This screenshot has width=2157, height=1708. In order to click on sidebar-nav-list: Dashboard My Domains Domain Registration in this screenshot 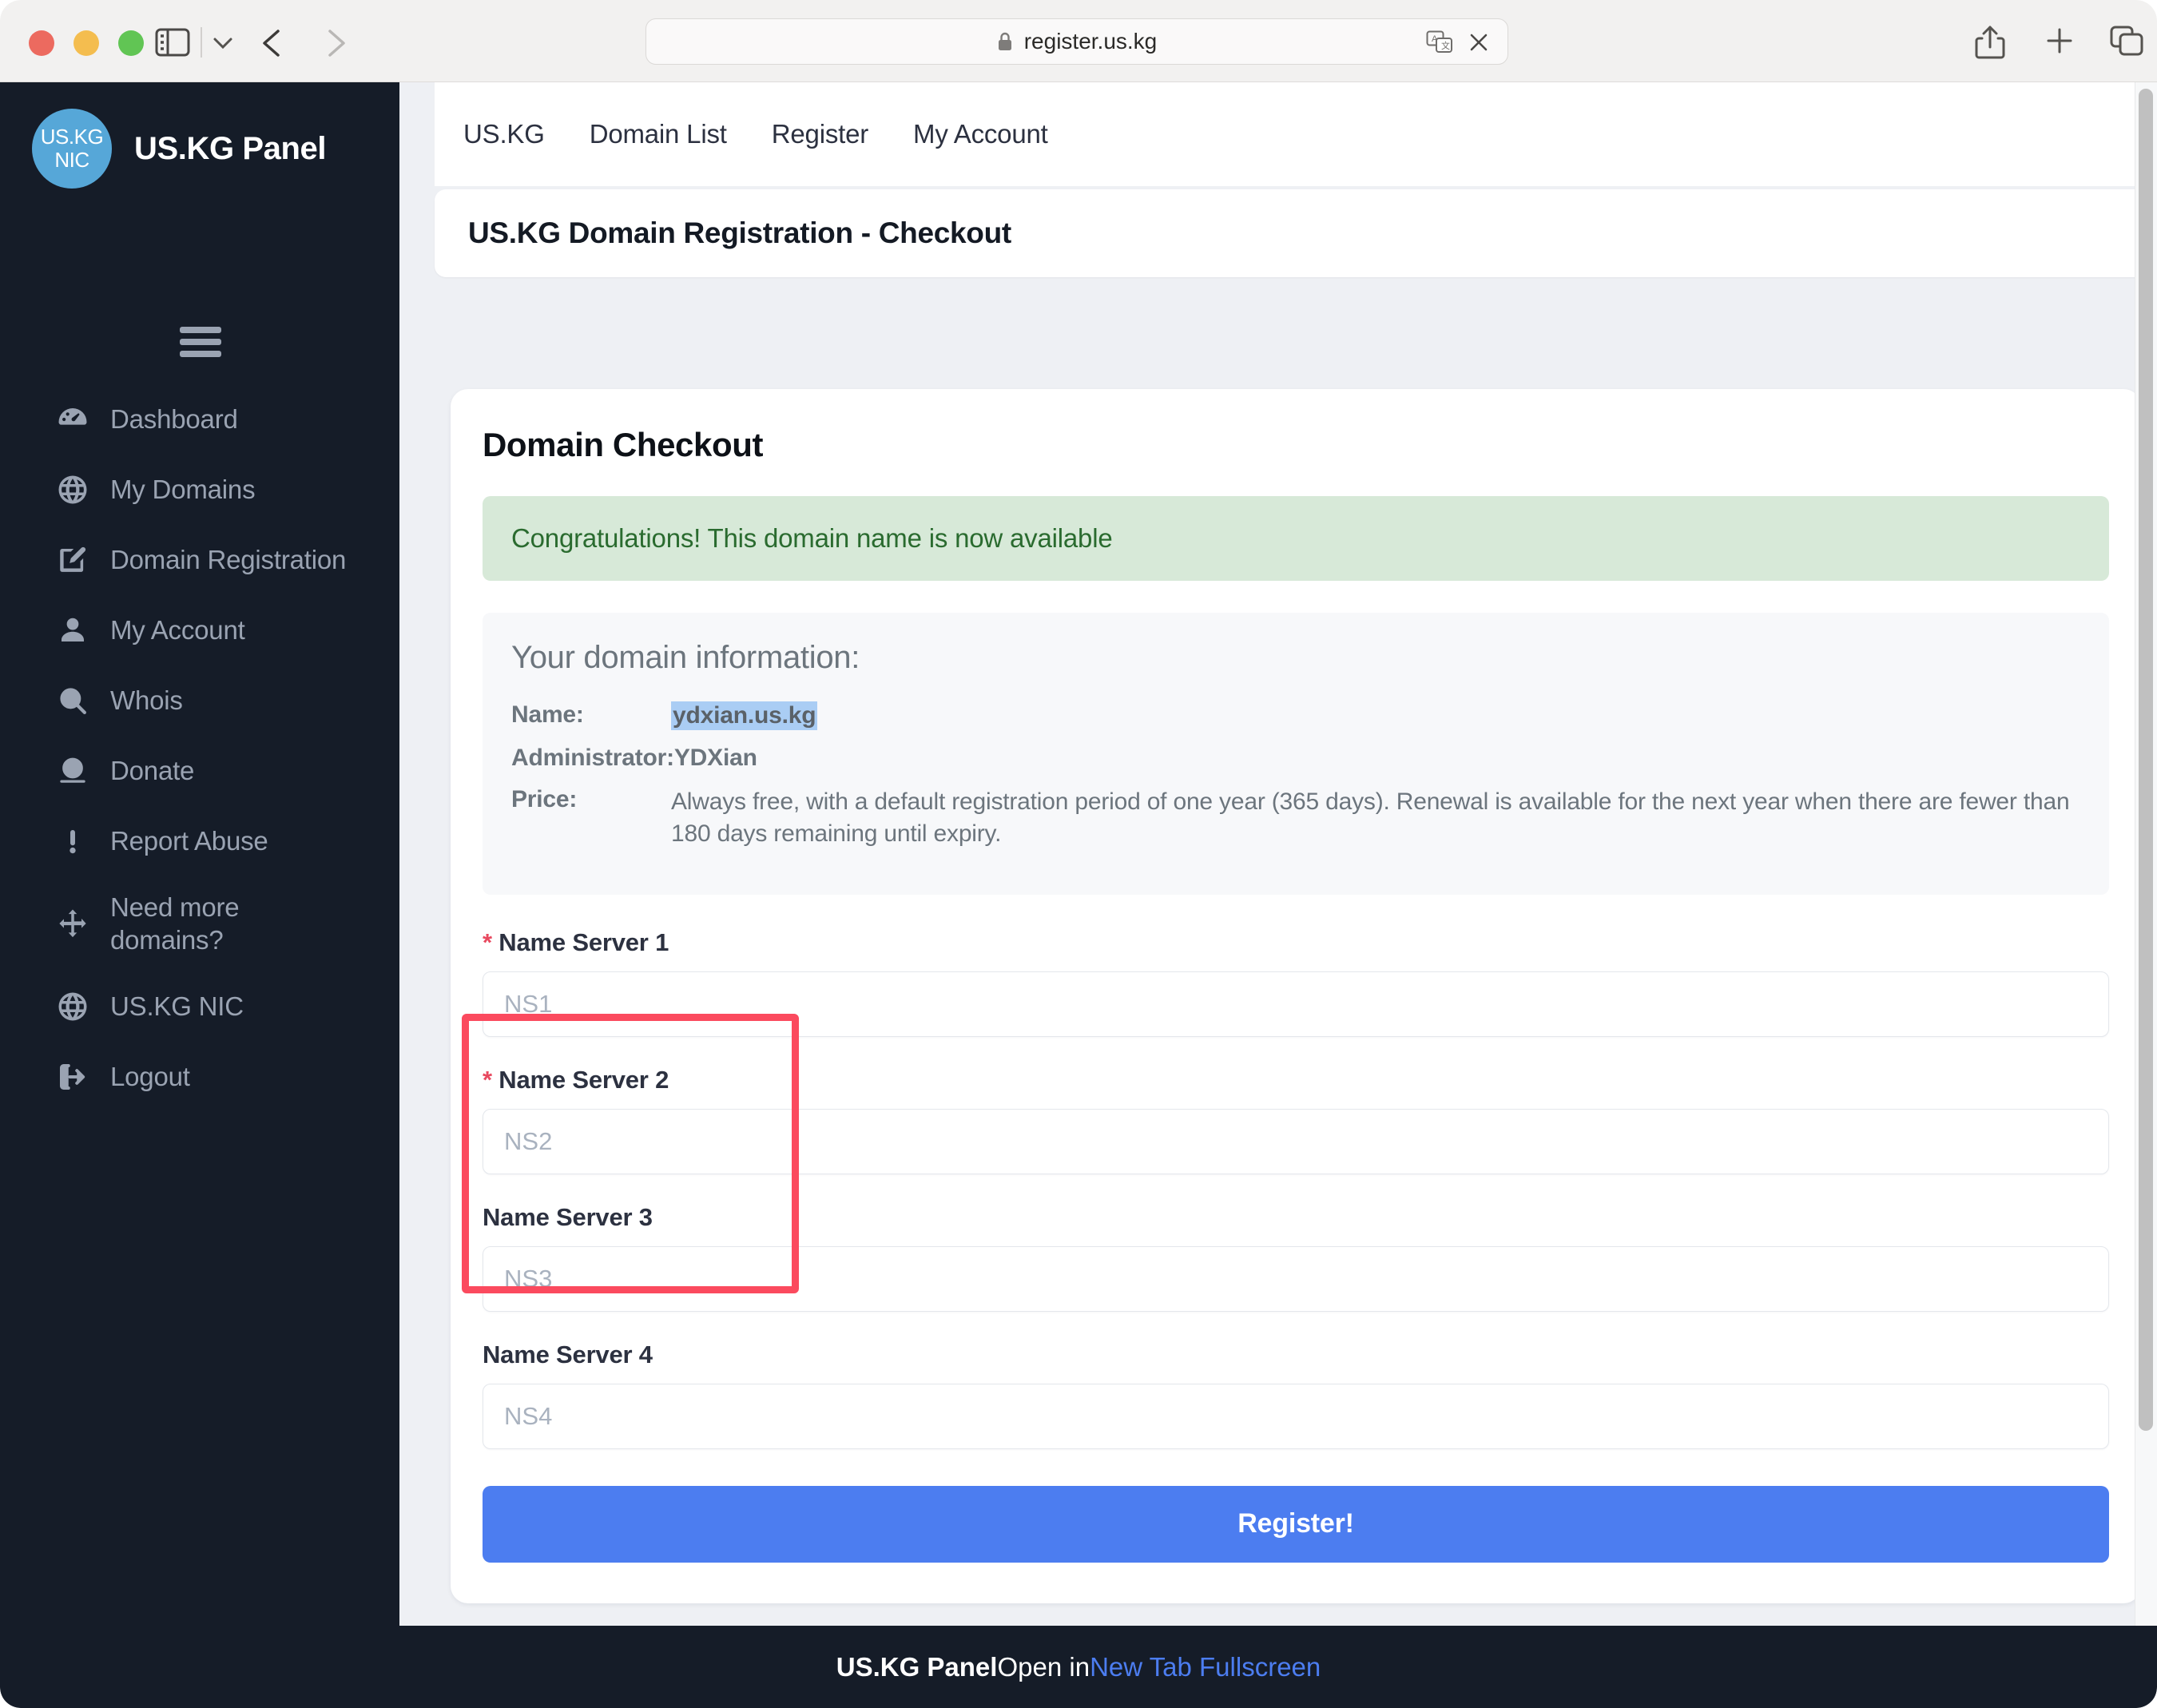, I will do `click(199, 762)`.